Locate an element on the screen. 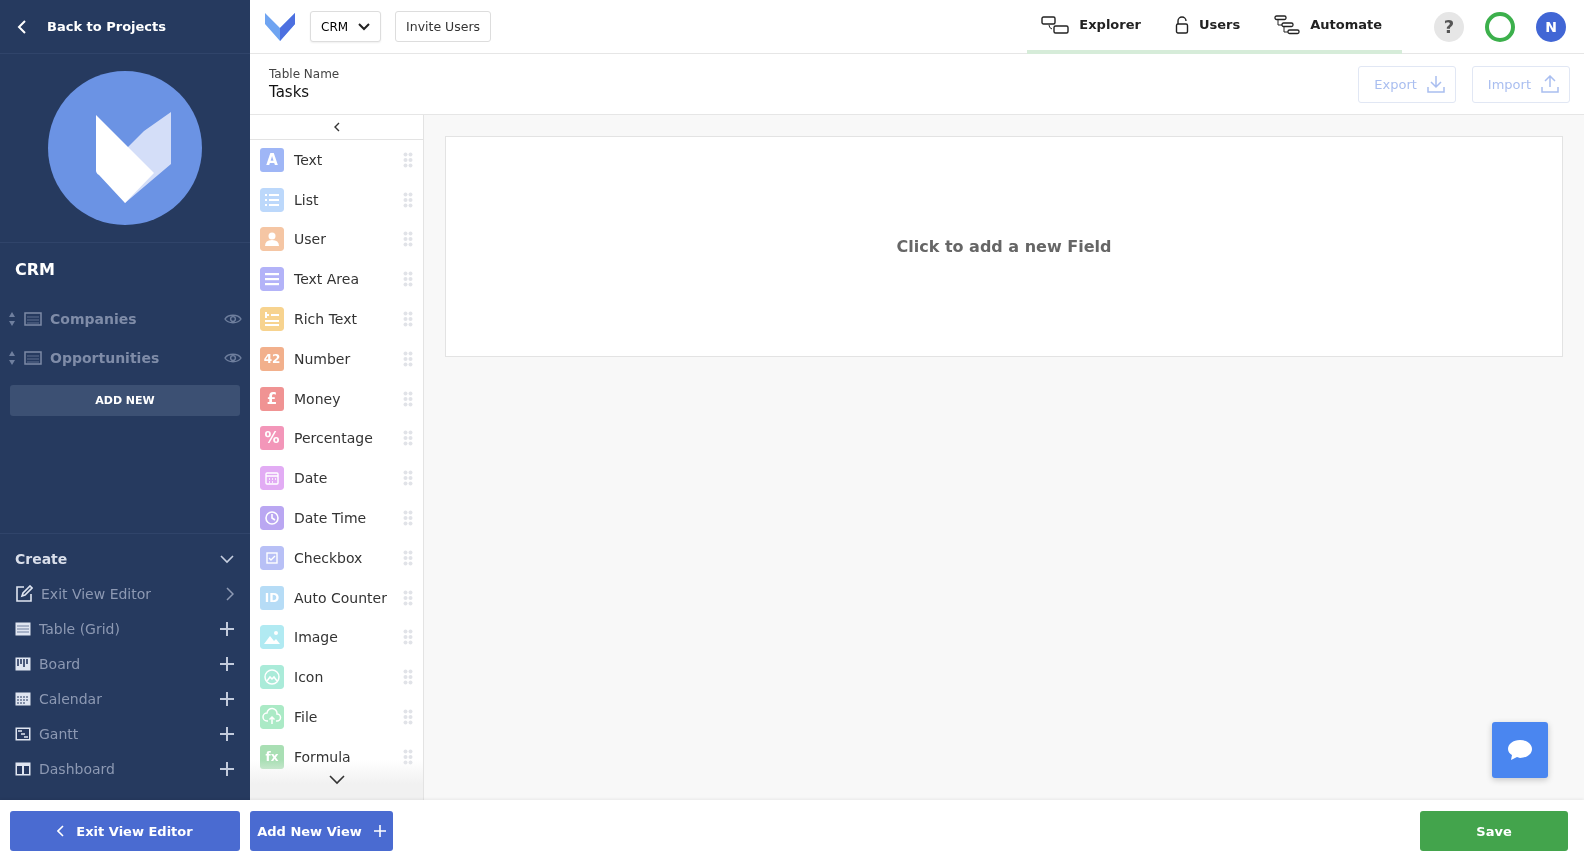  chevron-right-icon is located at coordinates (230, 593).